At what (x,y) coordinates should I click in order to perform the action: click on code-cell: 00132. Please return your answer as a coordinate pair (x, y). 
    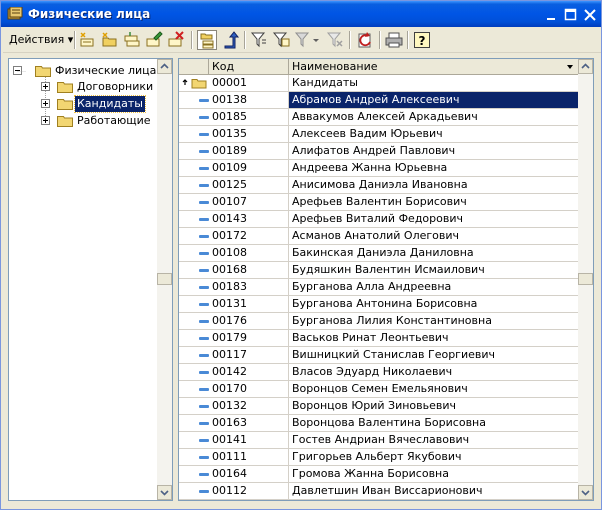
    Looking at the image, I should click on (249, 406).